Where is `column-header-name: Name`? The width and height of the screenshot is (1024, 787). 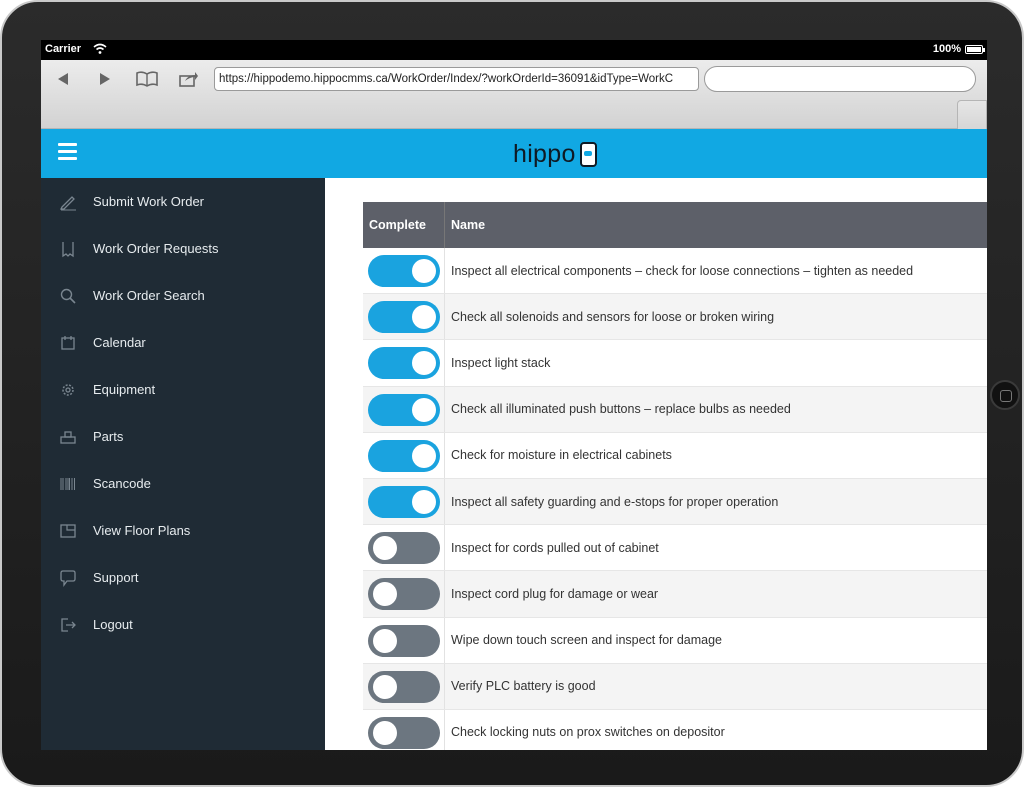 column-header-name: Name is located at coordinates (465, 225).